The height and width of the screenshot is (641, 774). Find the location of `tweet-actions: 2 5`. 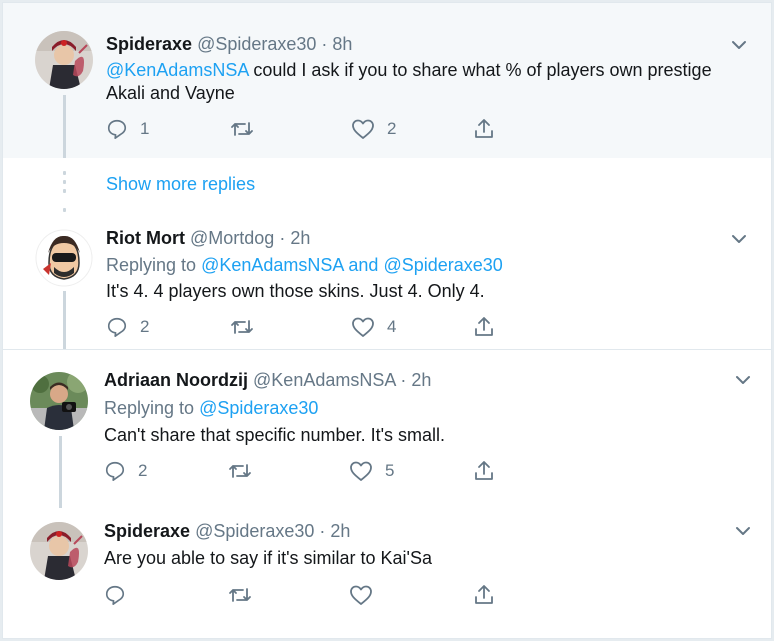

tweet-actions: 2 5 is located at coordinates (304, 471).